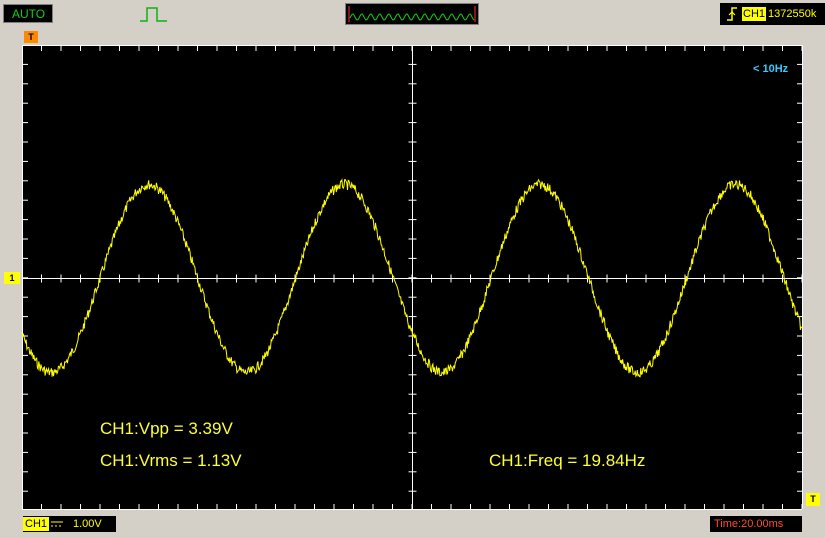  Describe the element at coordinates (412, 525) in the screenshot. I see `status-bar: CH1 1.00V Time:20.00ms` at that location.